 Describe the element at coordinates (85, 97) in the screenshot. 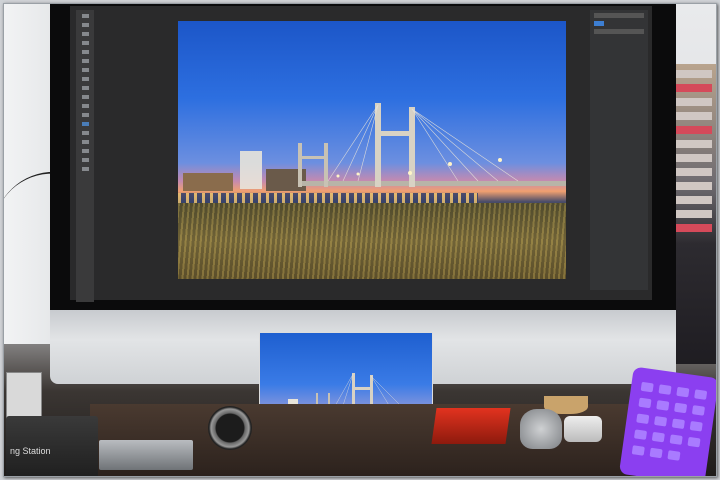

I see `gradient-tool-icon` at that location.